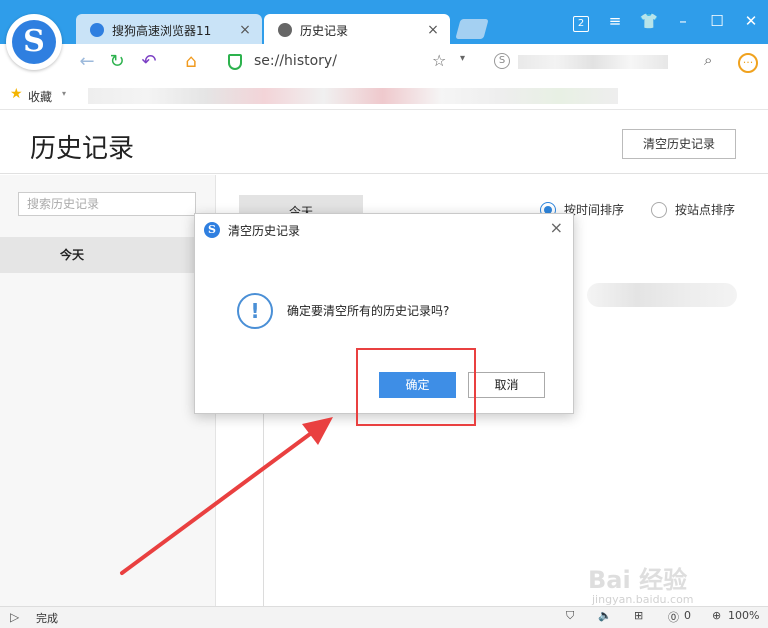 This screenshot has width=768, height=628. Describe the element at coordinates (638, 580) in the screenshot. I see `baidu-watermark: Bai 经验` at that location.